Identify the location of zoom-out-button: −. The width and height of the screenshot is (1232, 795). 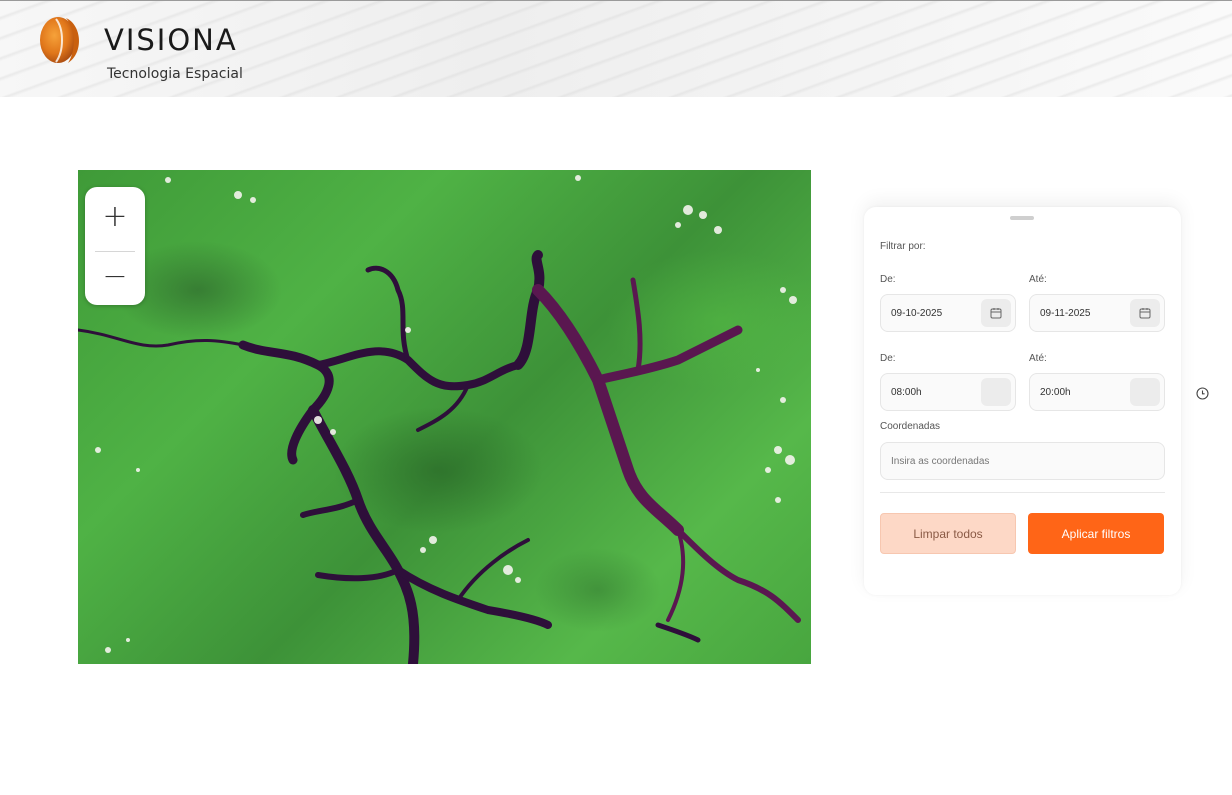
(115, 276).